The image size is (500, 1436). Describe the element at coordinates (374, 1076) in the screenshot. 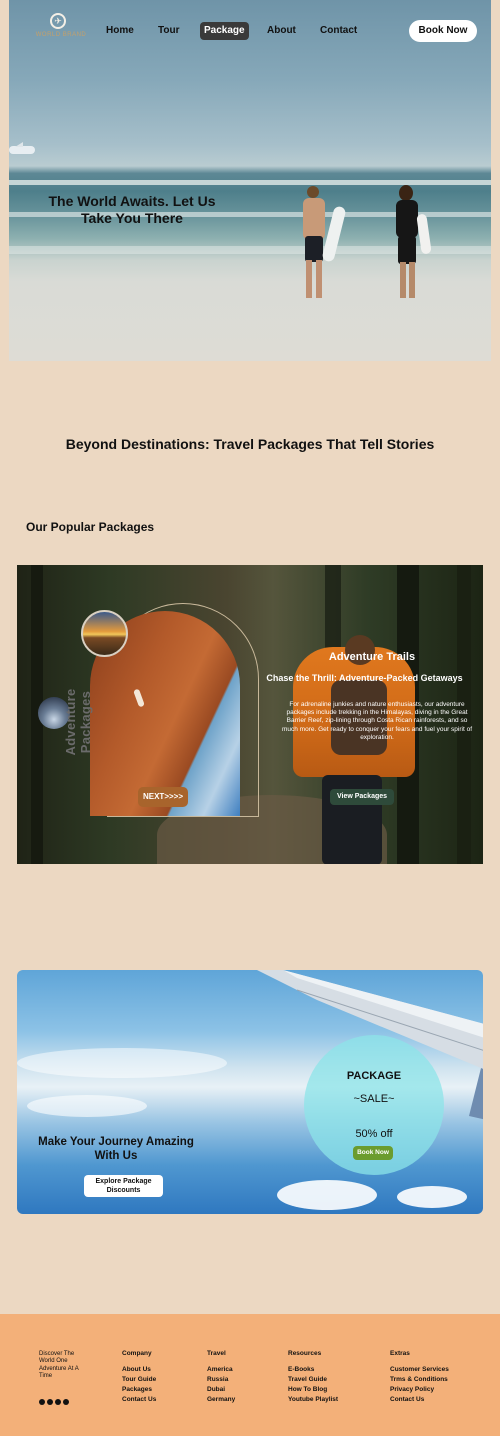

I see `sale-package-label: PACKAGE` at that location.